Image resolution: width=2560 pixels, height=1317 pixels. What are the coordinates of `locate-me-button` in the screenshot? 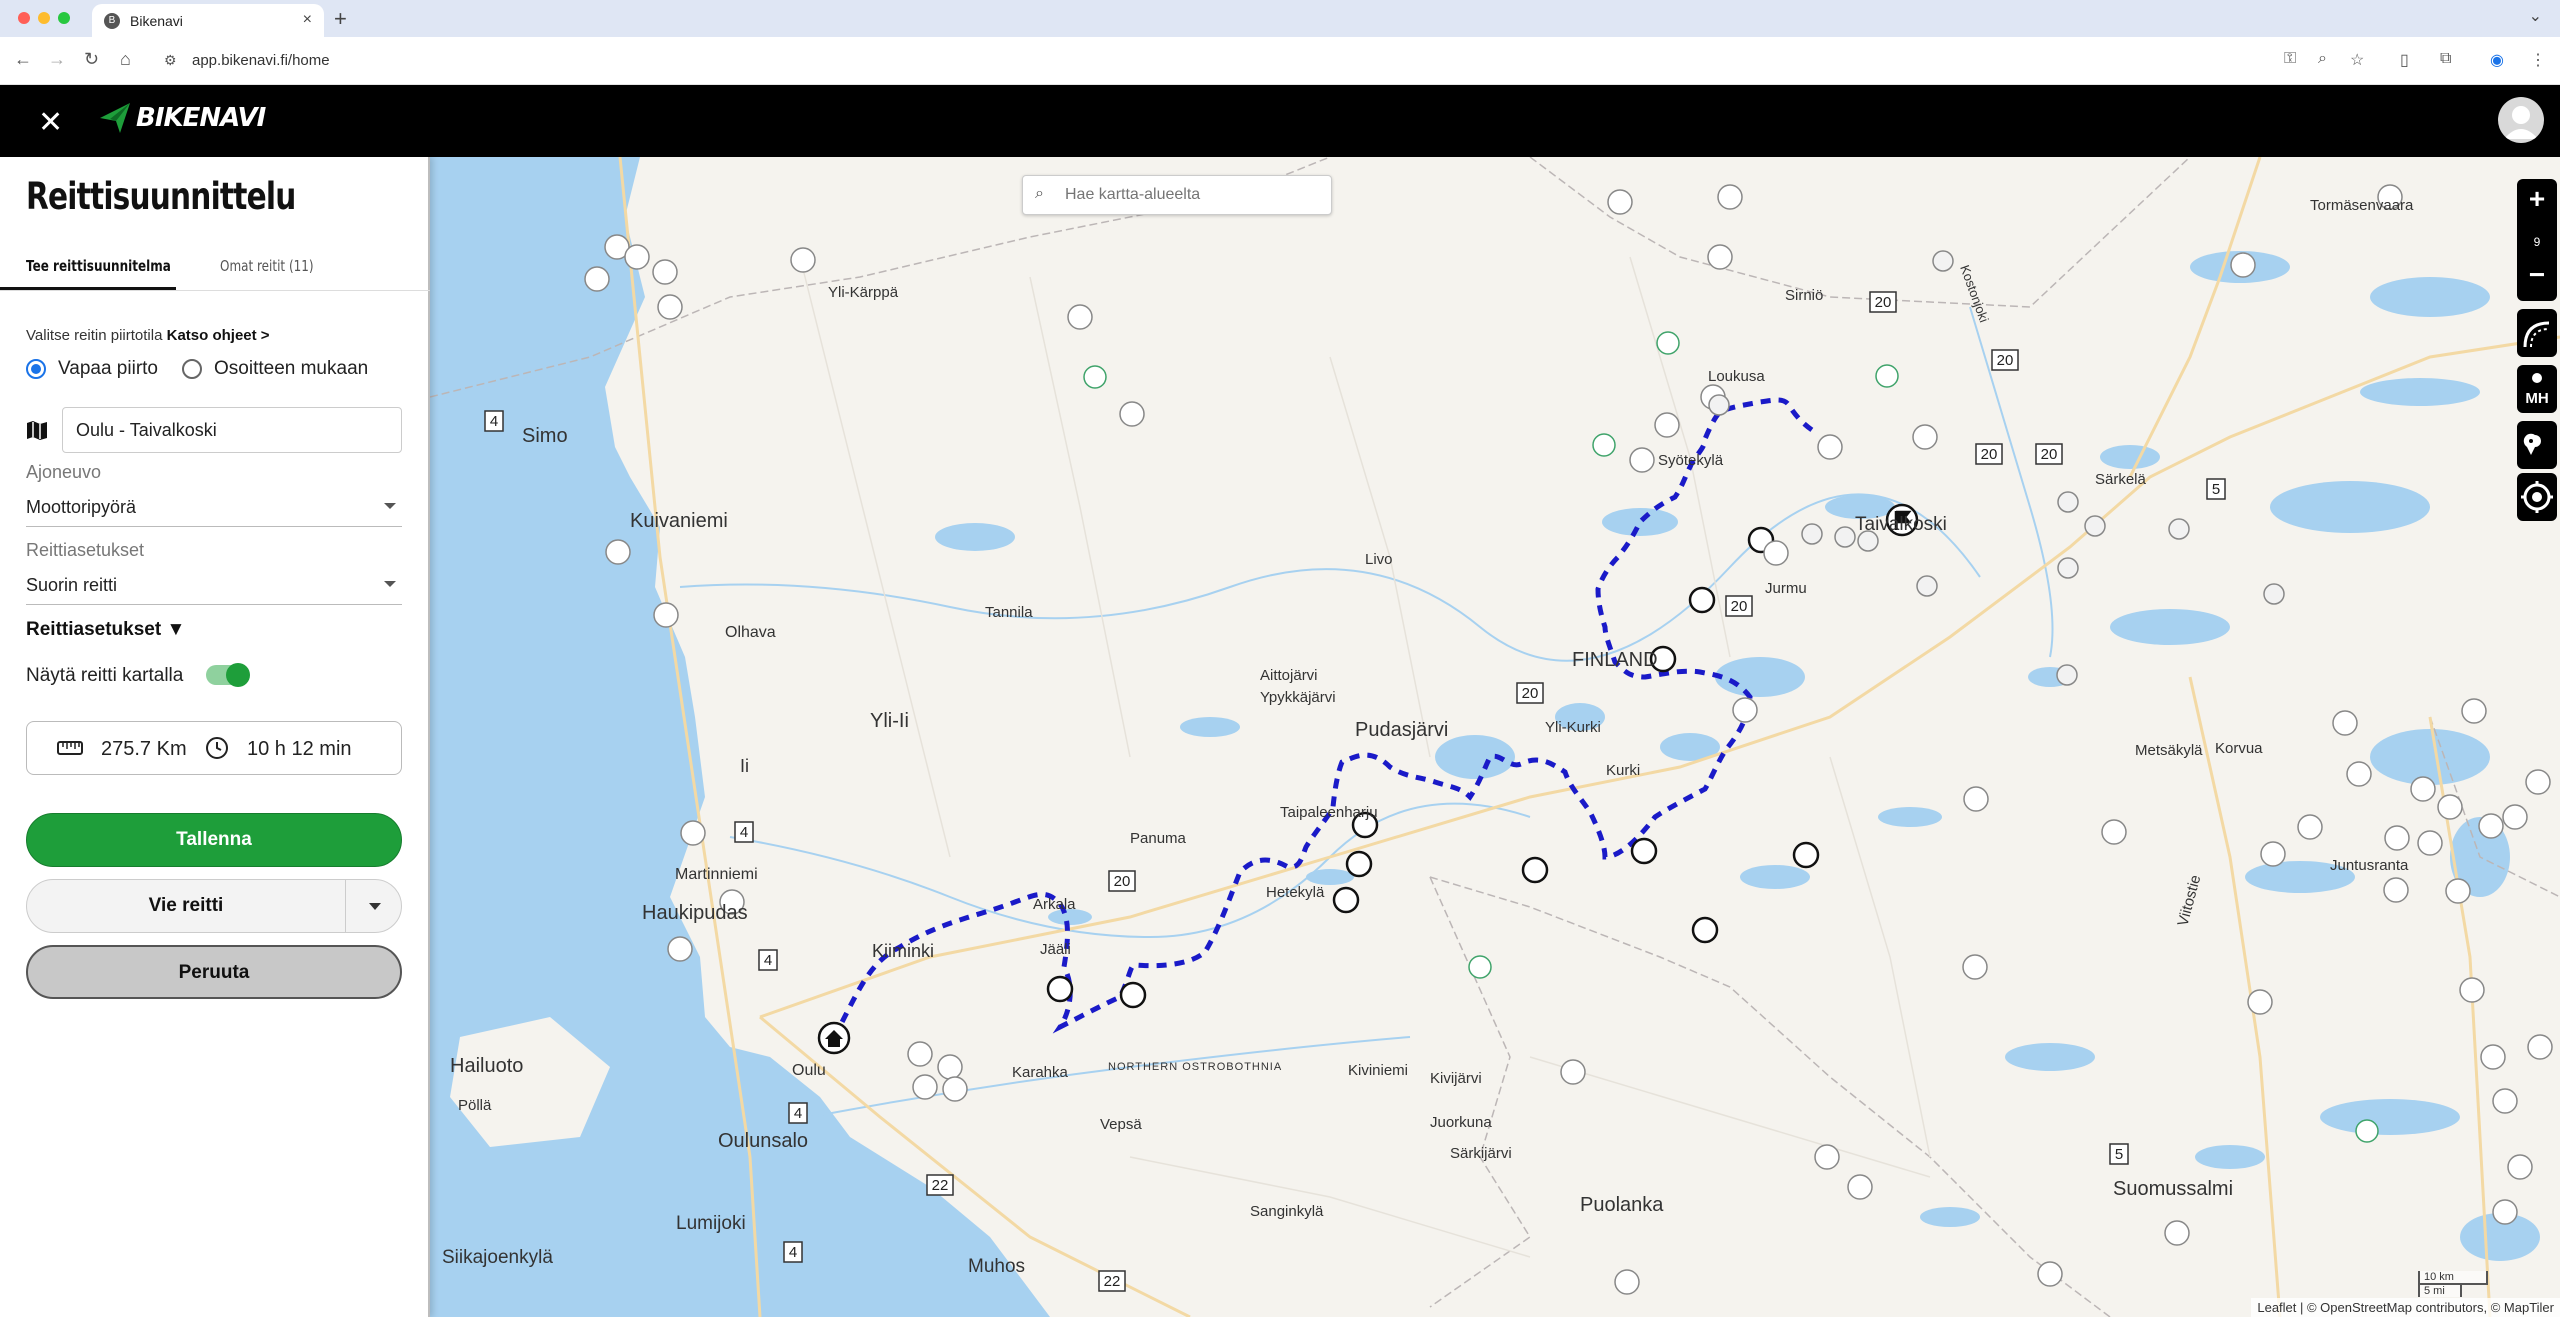 It's located at (2537, 497).